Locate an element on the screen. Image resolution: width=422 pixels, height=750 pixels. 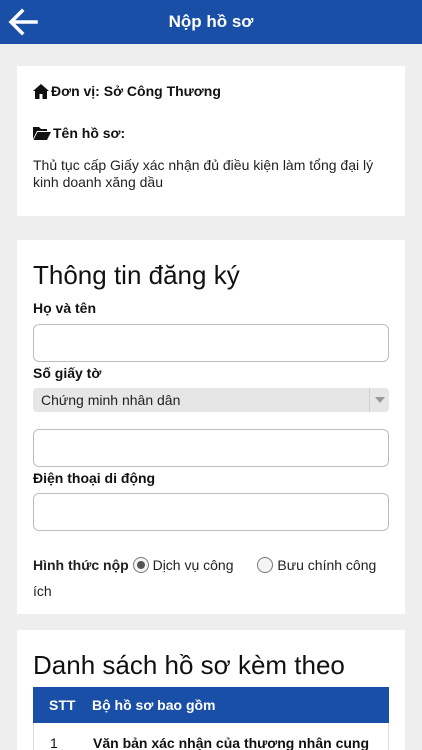
id-type-select: Chứng minh nhân dân is located at coordinates (211, 400).